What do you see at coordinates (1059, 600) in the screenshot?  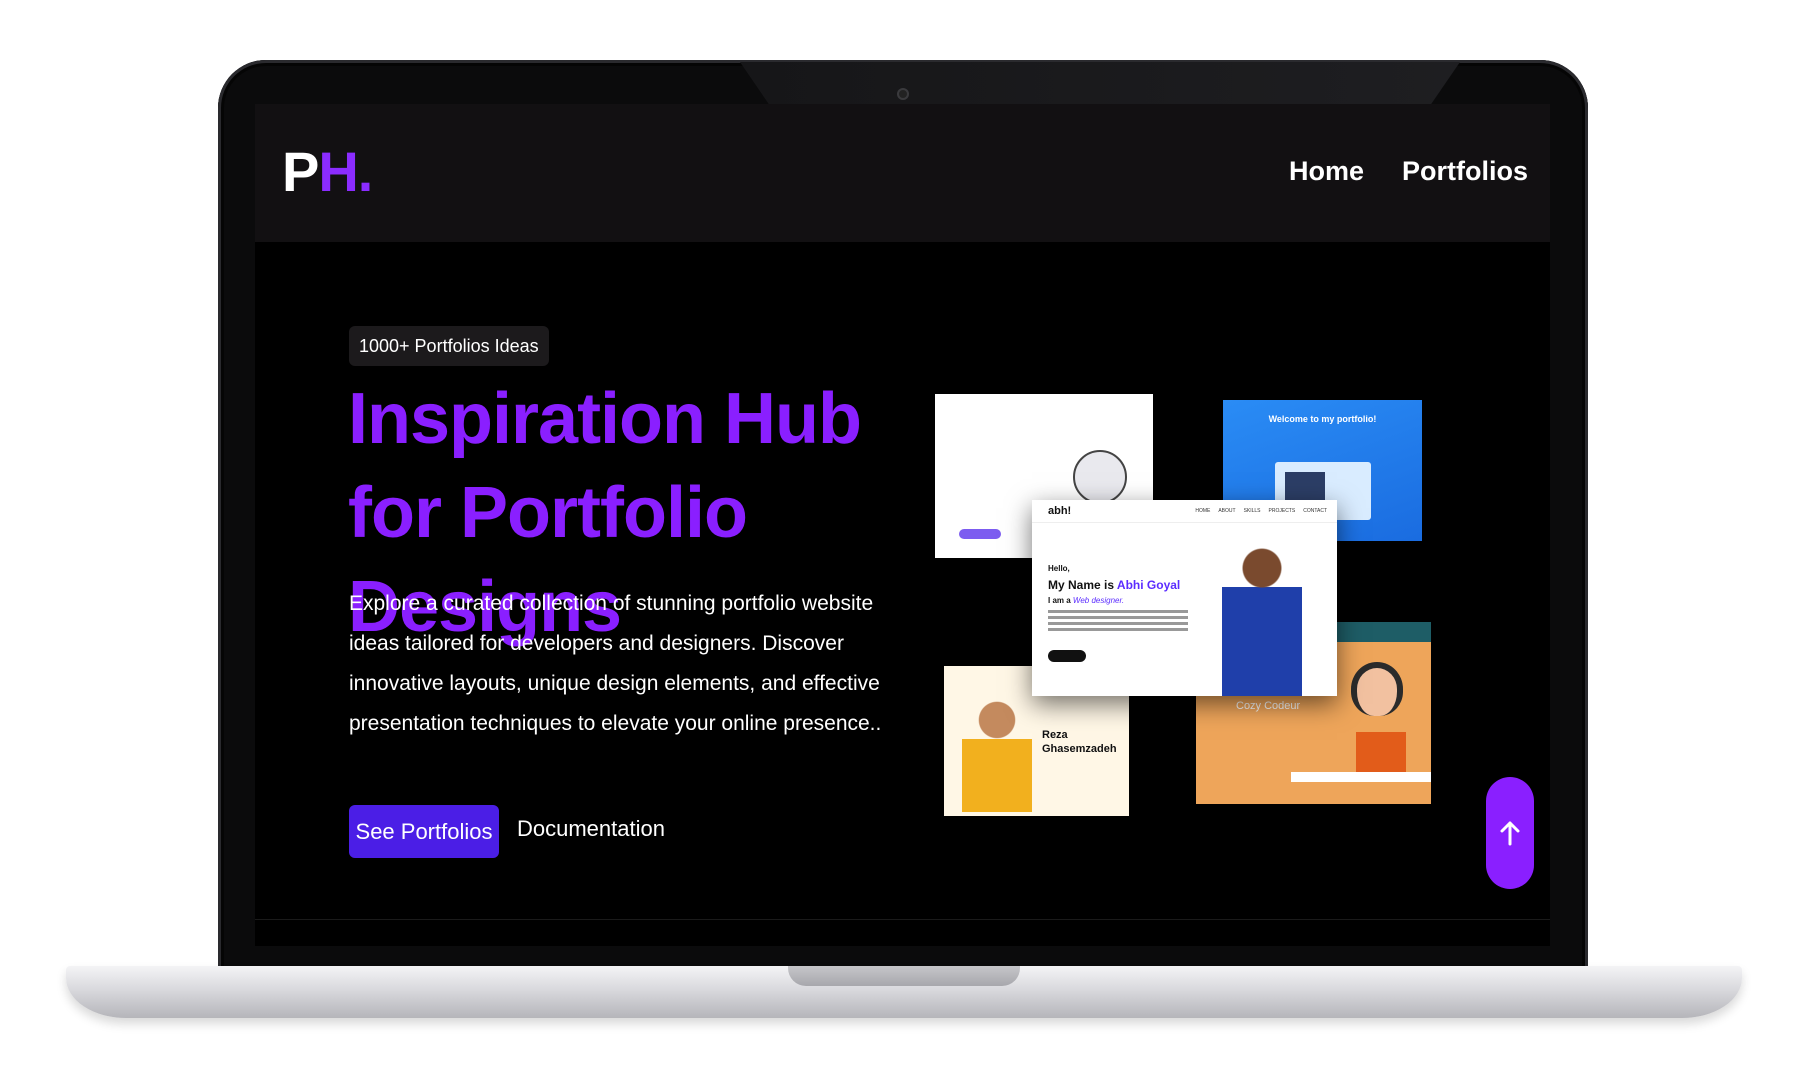 I see `preview-role-prefix: I am a` at bounding box center [1059, 600].